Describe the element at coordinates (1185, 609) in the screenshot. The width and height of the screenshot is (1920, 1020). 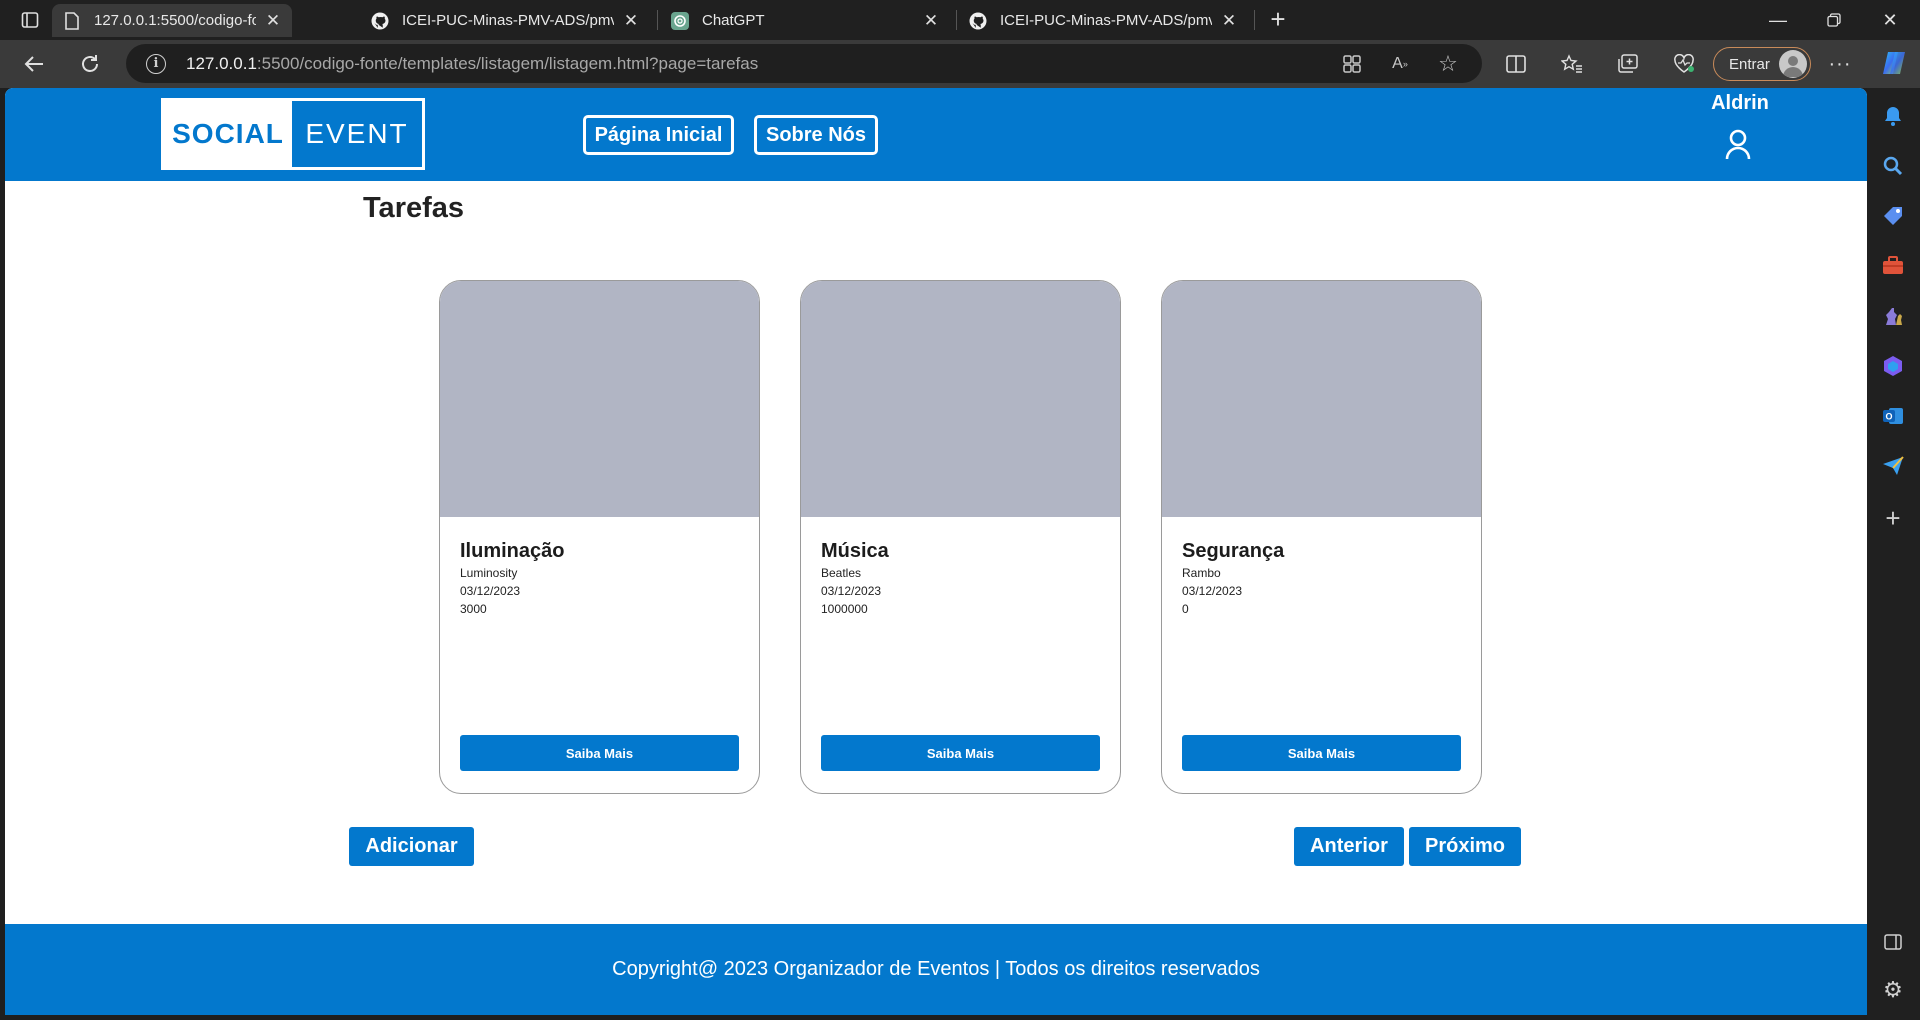
I see `task-value: 0` at that location.